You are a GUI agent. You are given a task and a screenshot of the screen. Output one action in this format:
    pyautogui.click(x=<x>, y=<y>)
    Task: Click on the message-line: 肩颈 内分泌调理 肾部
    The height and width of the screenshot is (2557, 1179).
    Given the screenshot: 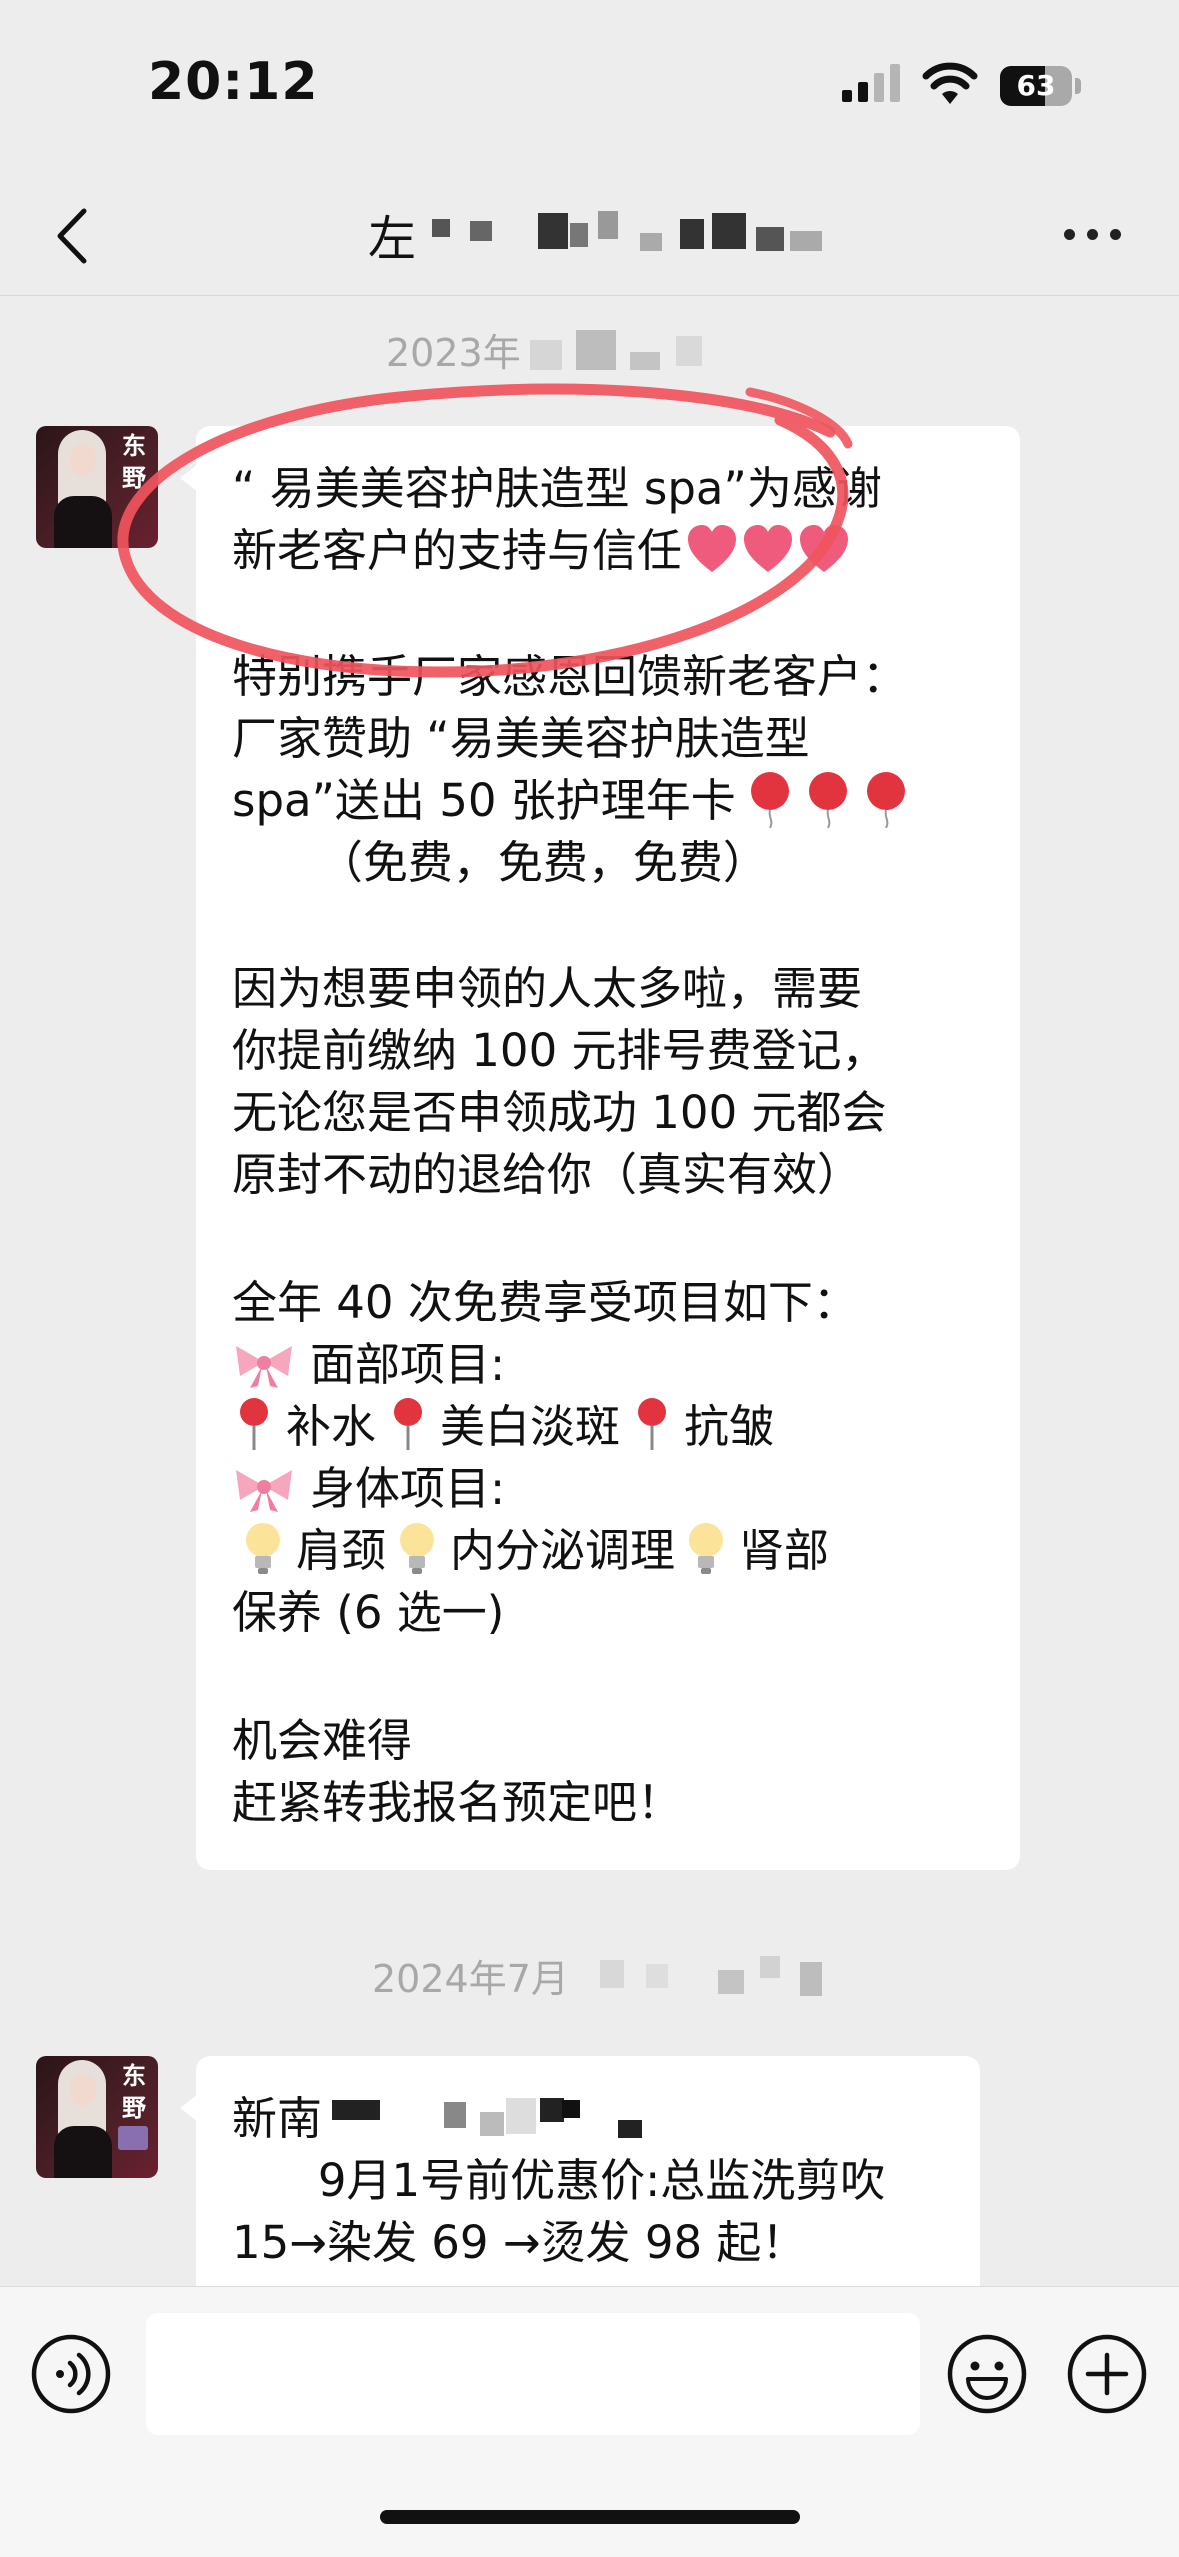 What is the action you would take?
    pyautogui.click(x=530, y=1551)
    